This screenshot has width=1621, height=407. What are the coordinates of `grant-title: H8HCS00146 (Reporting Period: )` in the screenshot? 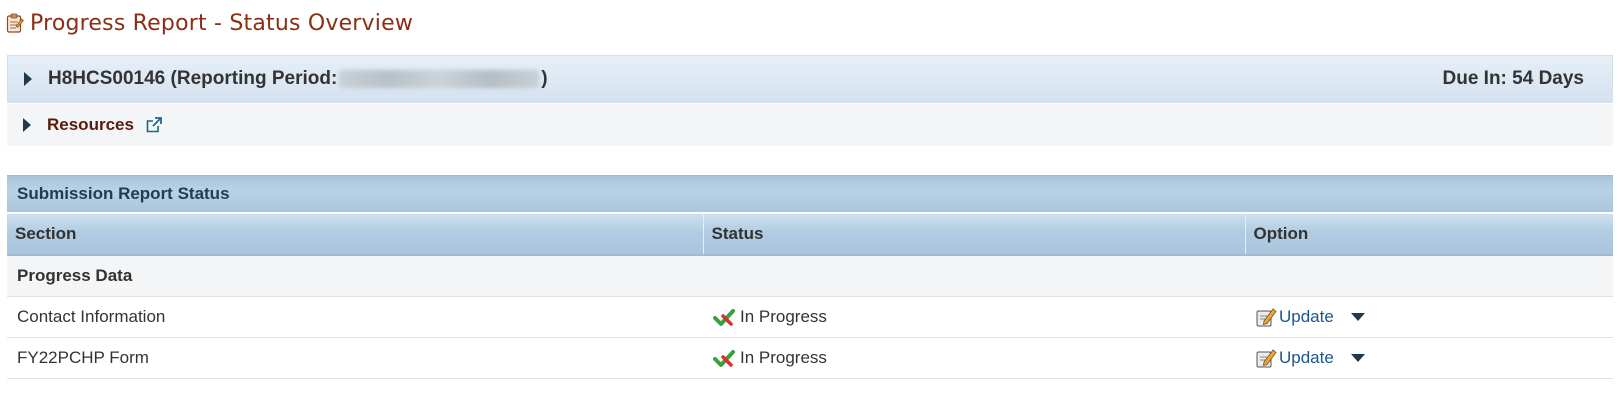 It's located at (298, 79).